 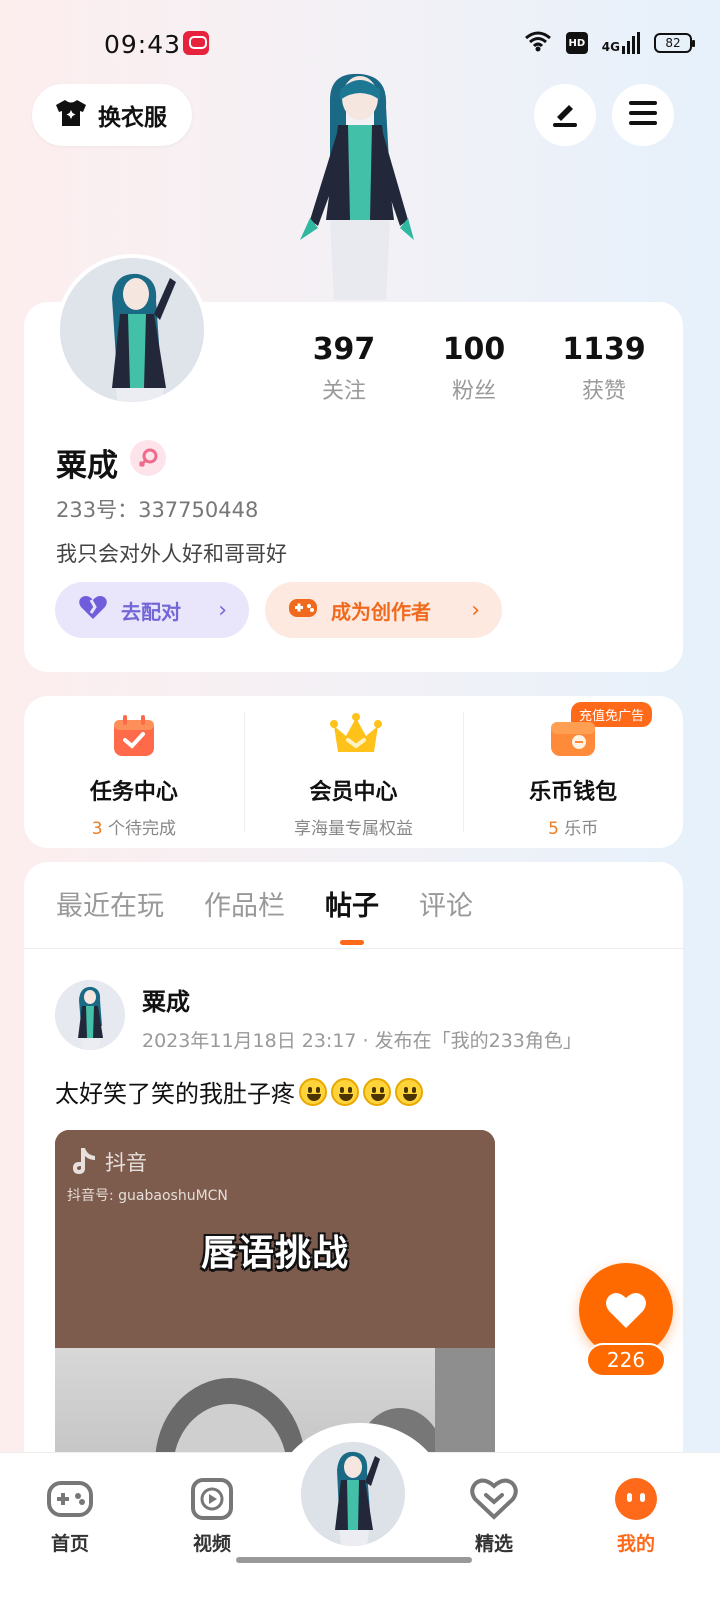 I want to click on shirt-icon, so click(x=71, y=115).